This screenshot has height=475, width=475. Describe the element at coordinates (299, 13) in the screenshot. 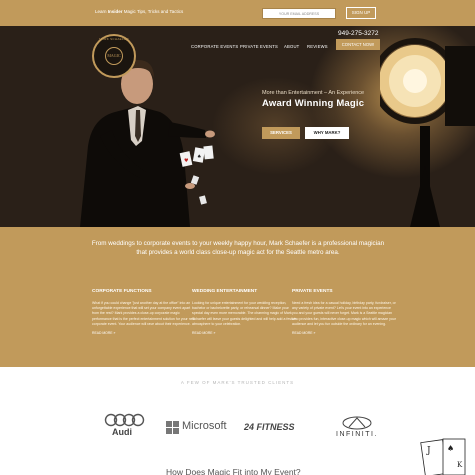

I see `email-input: YOUR EMAIL ADDRESS` at that location.